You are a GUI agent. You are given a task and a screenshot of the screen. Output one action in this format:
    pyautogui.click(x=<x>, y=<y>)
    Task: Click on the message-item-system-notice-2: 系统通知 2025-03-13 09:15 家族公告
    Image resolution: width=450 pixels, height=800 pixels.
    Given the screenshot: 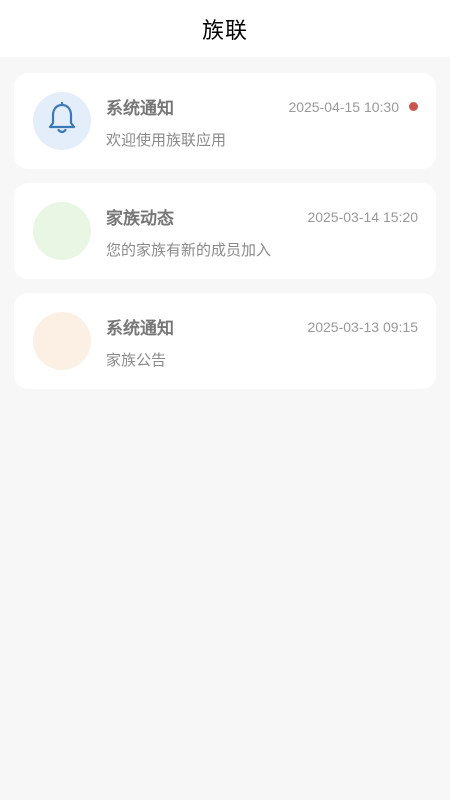 What is the action you would take?
    pyautogui.click(x=225, y=341)
    